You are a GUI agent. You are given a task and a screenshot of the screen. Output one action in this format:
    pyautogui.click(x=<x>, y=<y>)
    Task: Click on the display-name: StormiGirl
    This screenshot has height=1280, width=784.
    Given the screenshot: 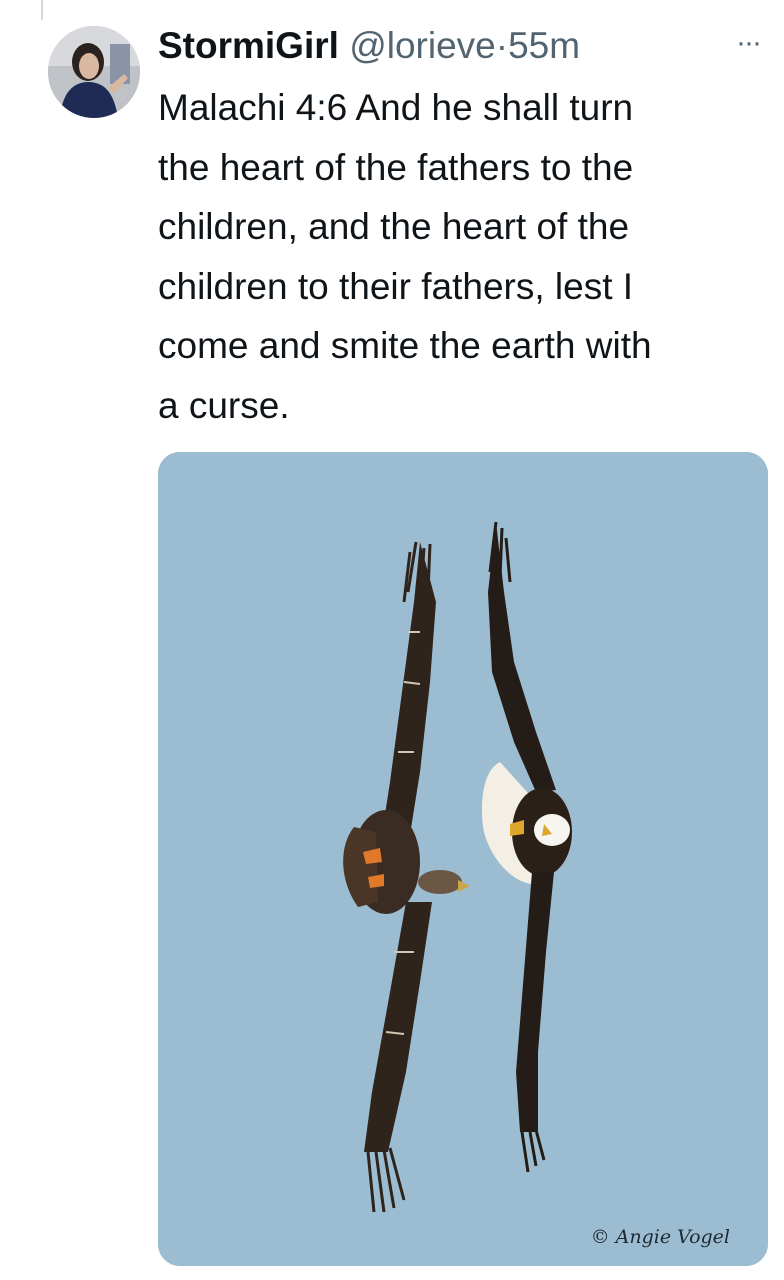 What is the action you would take?
    pyautogui.click(x=248, y=45)
    